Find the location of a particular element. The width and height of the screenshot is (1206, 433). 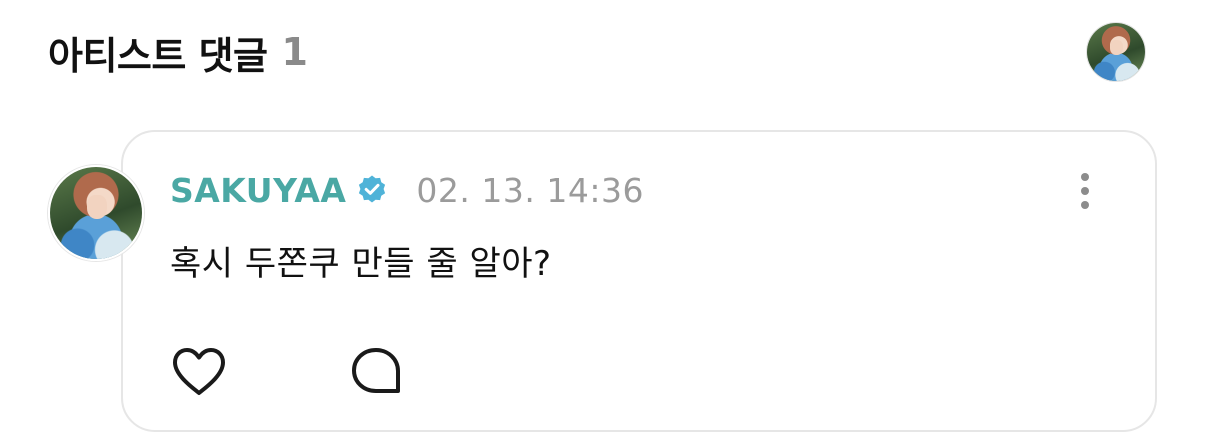

comment-meta: SAKUYAA 02. 13. 14:36 is located at coordinates (407, 190).